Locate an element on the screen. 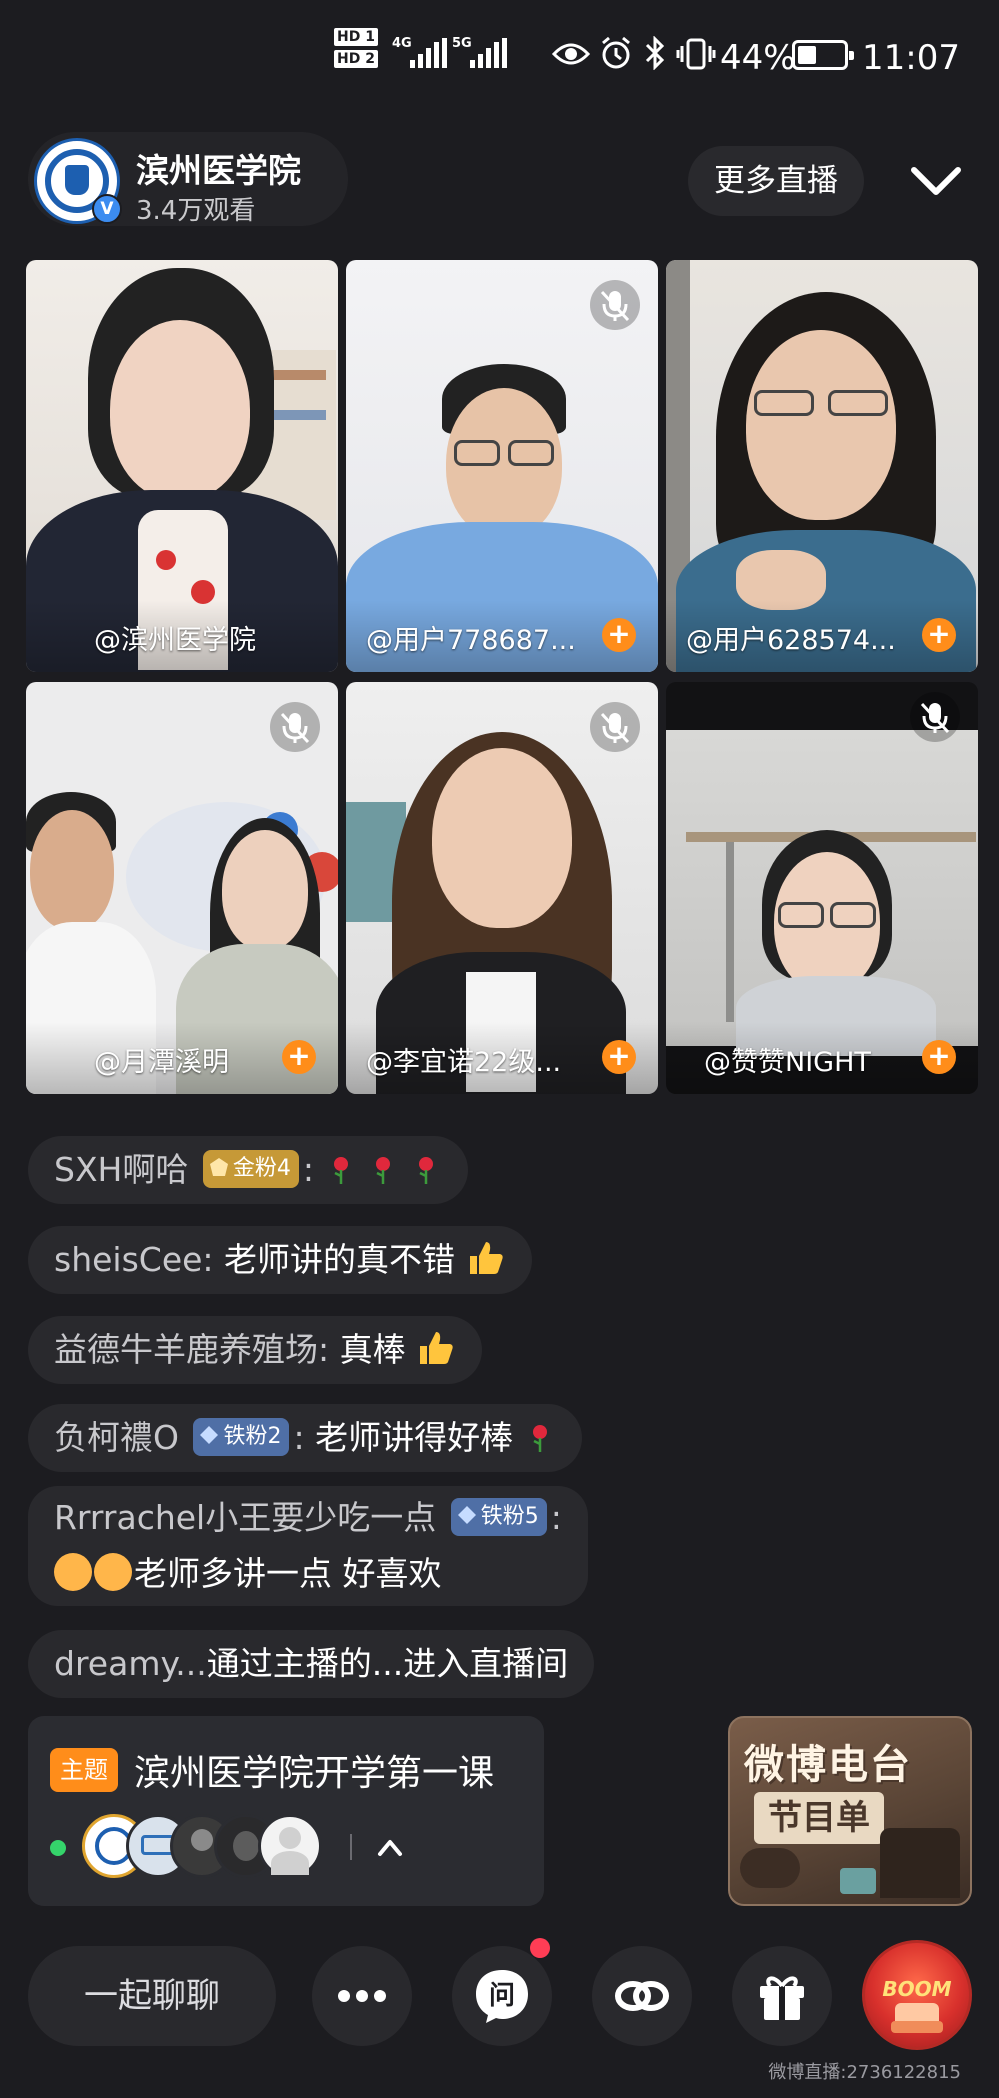 Image resolution: width=999 pixels, height=2098 pixels. boom-effect-button: BOOM is located at coordinates (917, 1995).